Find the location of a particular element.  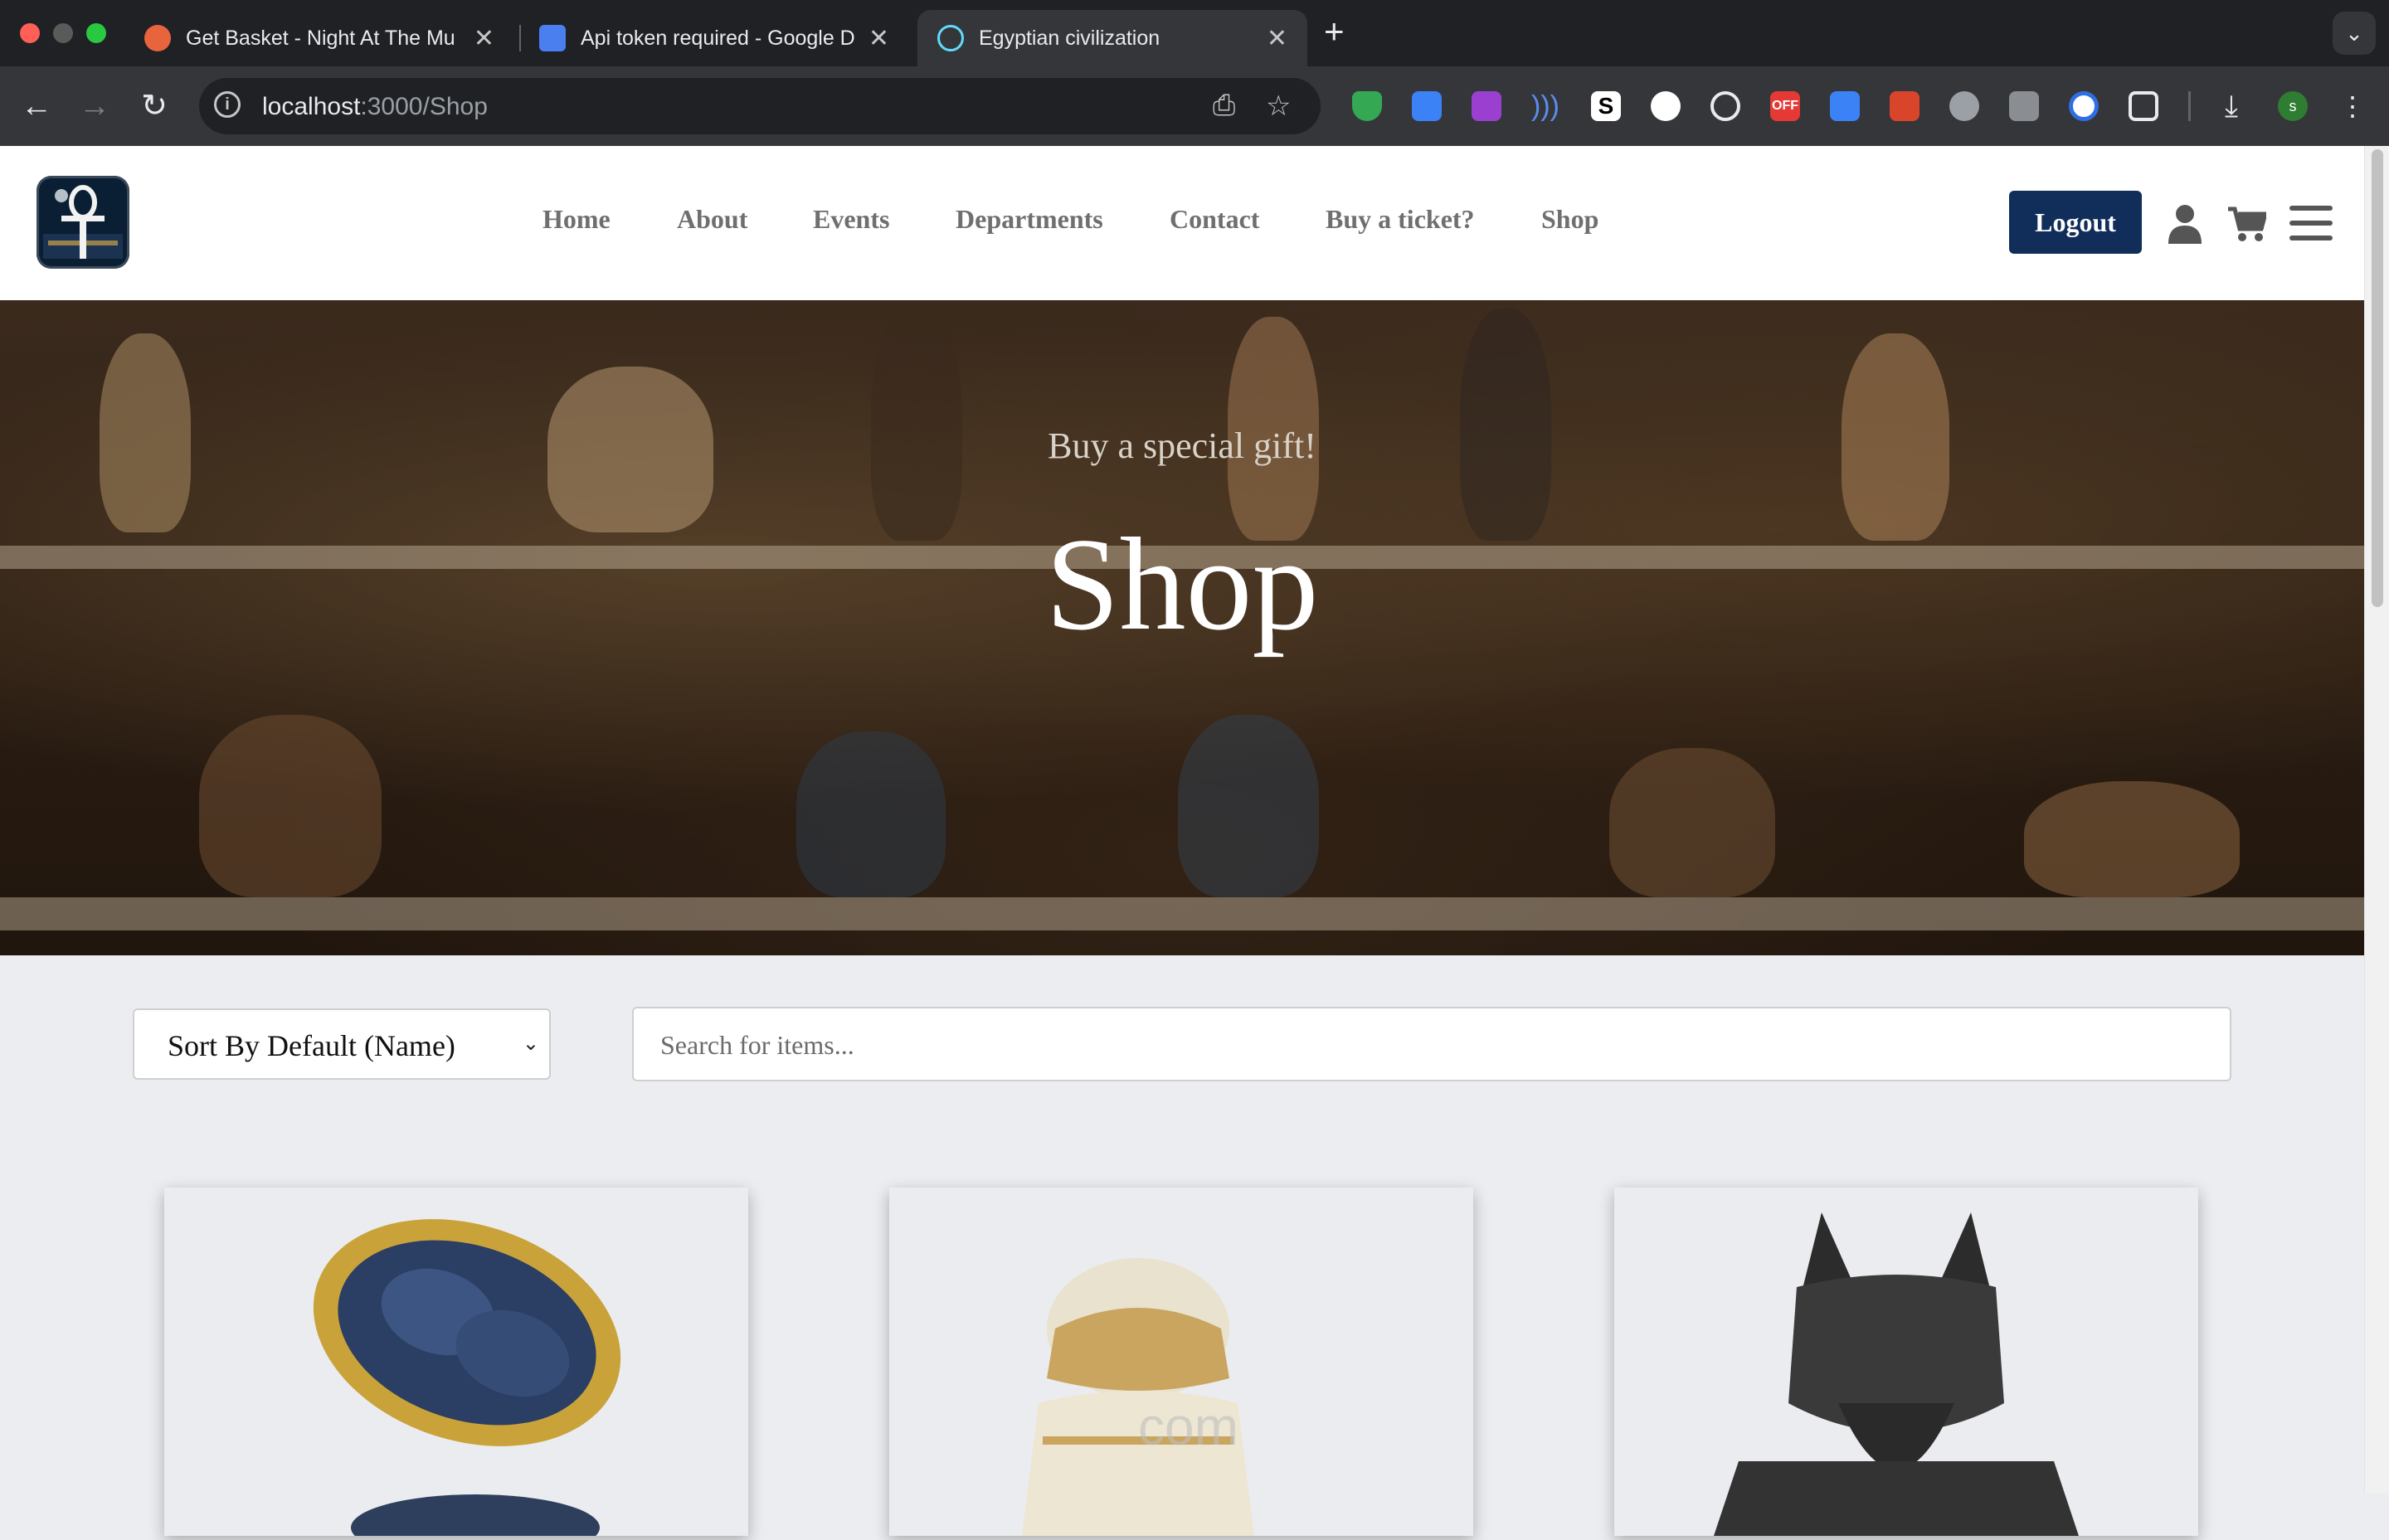

nav-link-about: About is located at coordinates (712, 219).